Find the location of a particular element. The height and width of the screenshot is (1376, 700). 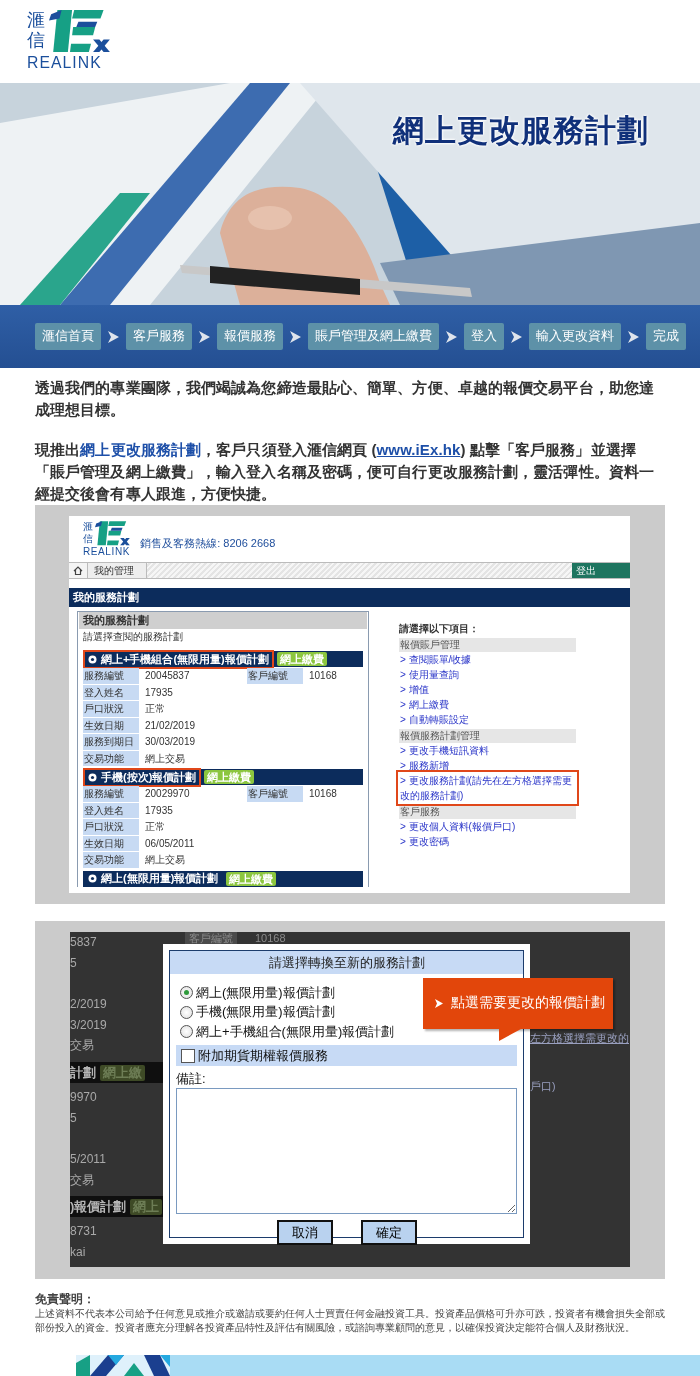

dimmed-text: 3/2019 is located at coordinates (88, 1024).